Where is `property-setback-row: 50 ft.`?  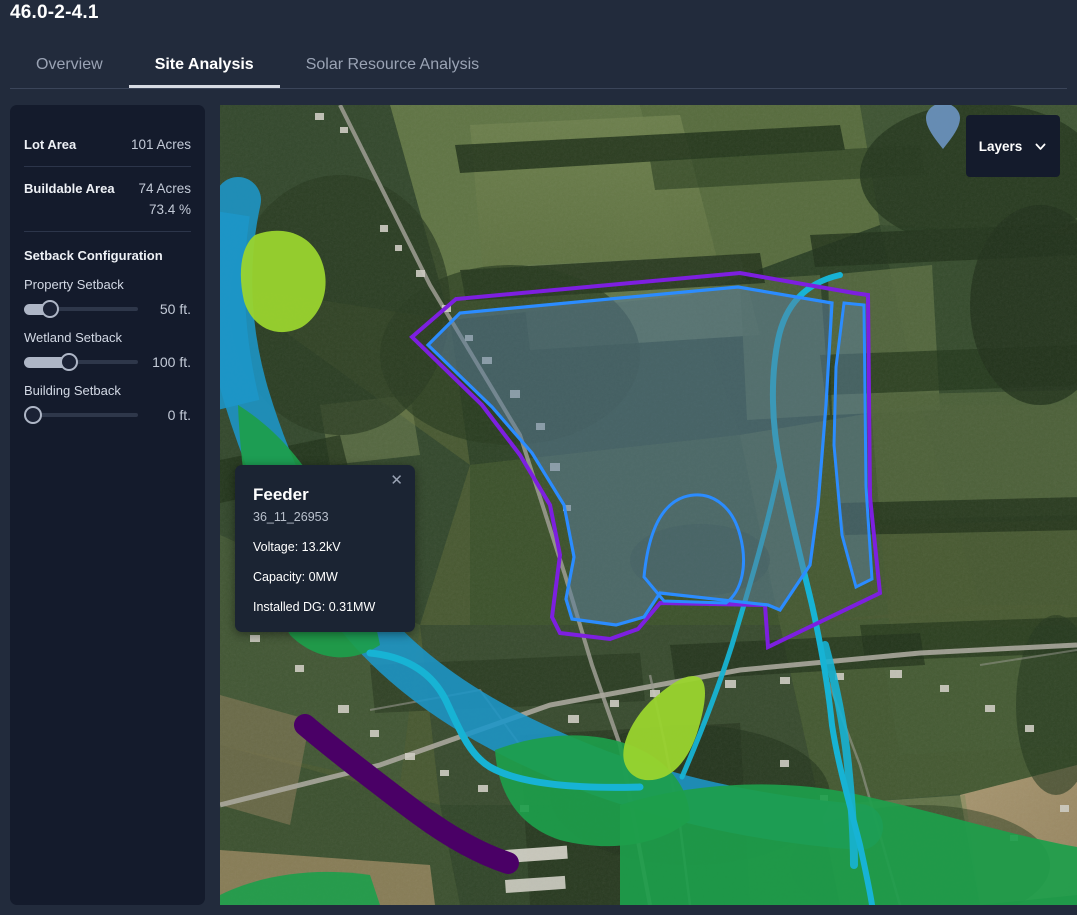
property-setback-row: 50 ft. is located at coordinates (107, 308).